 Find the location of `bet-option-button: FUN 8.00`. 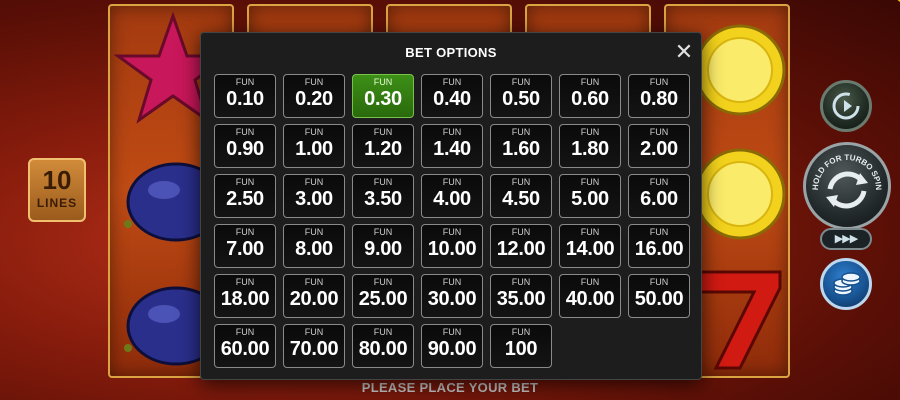

bet-option-button: FUN 8.00 is located at coordinates (314, 246).